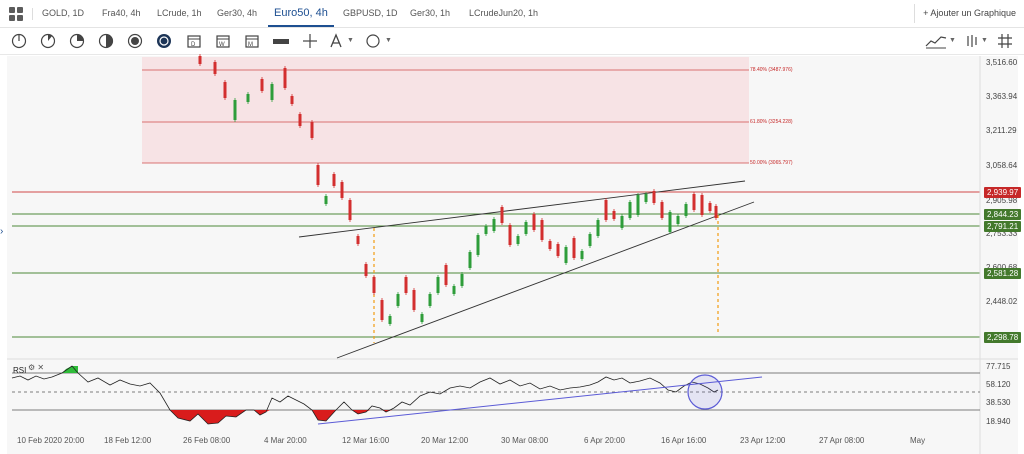  I want to click on date-axis-label: 27 Apr 08:00, so click(842, 440).